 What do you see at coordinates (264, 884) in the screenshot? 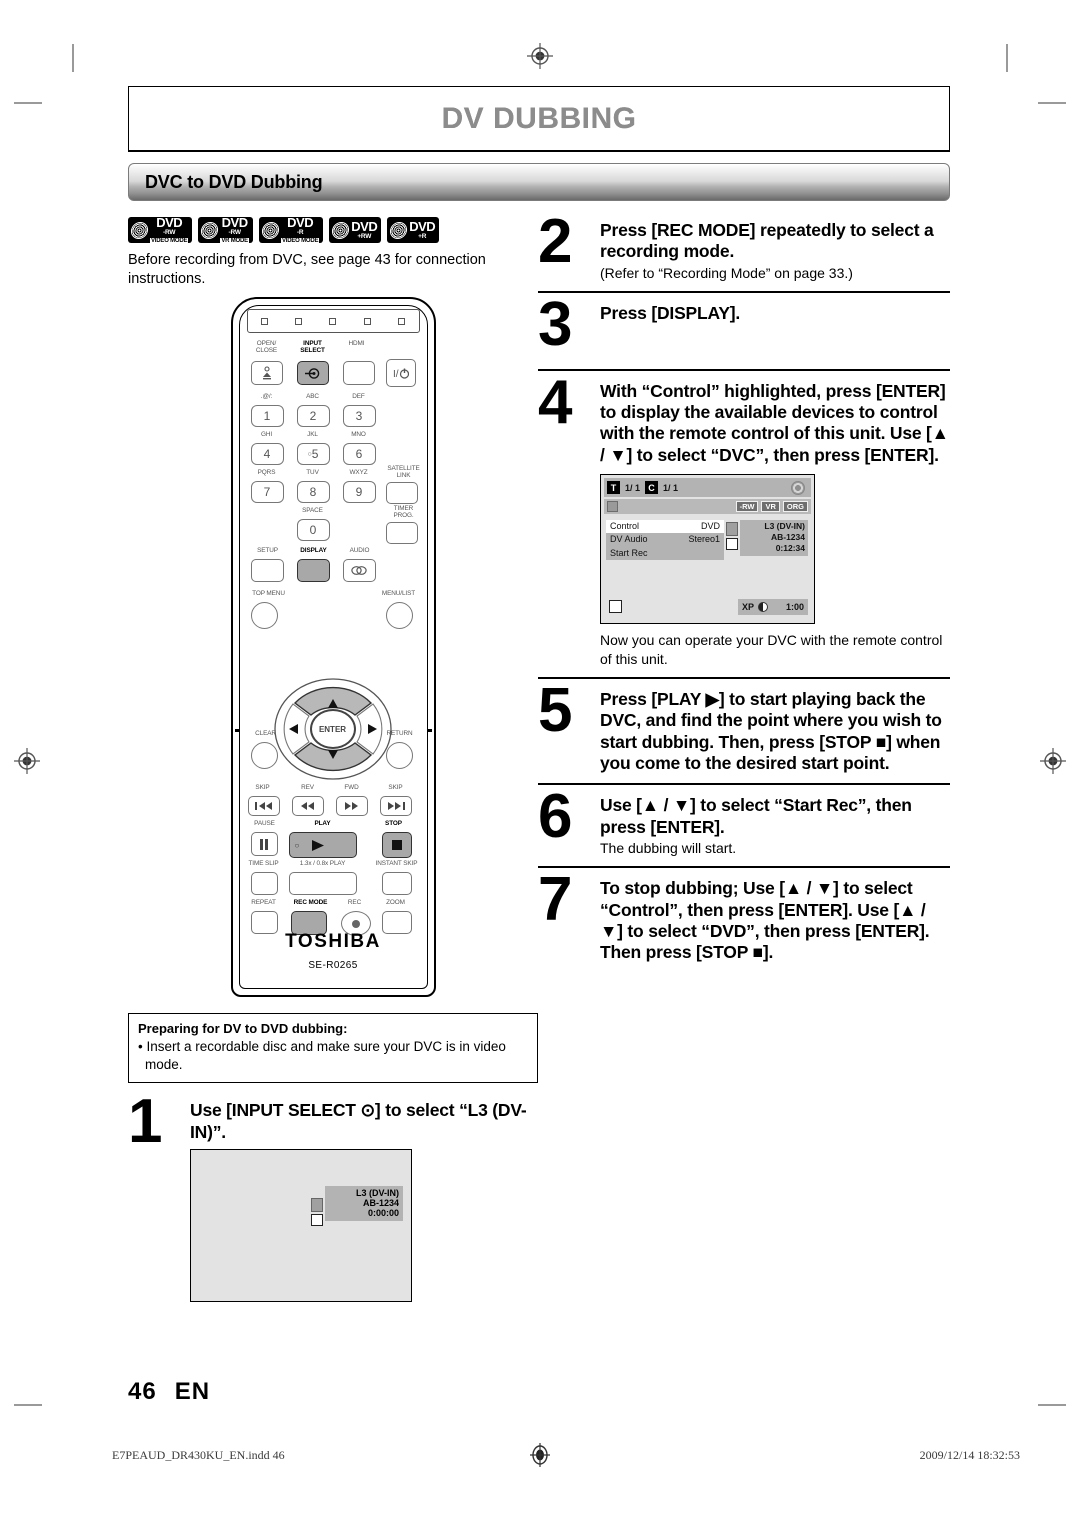
I see `time-slip-button` at bounding box center [264, 884].